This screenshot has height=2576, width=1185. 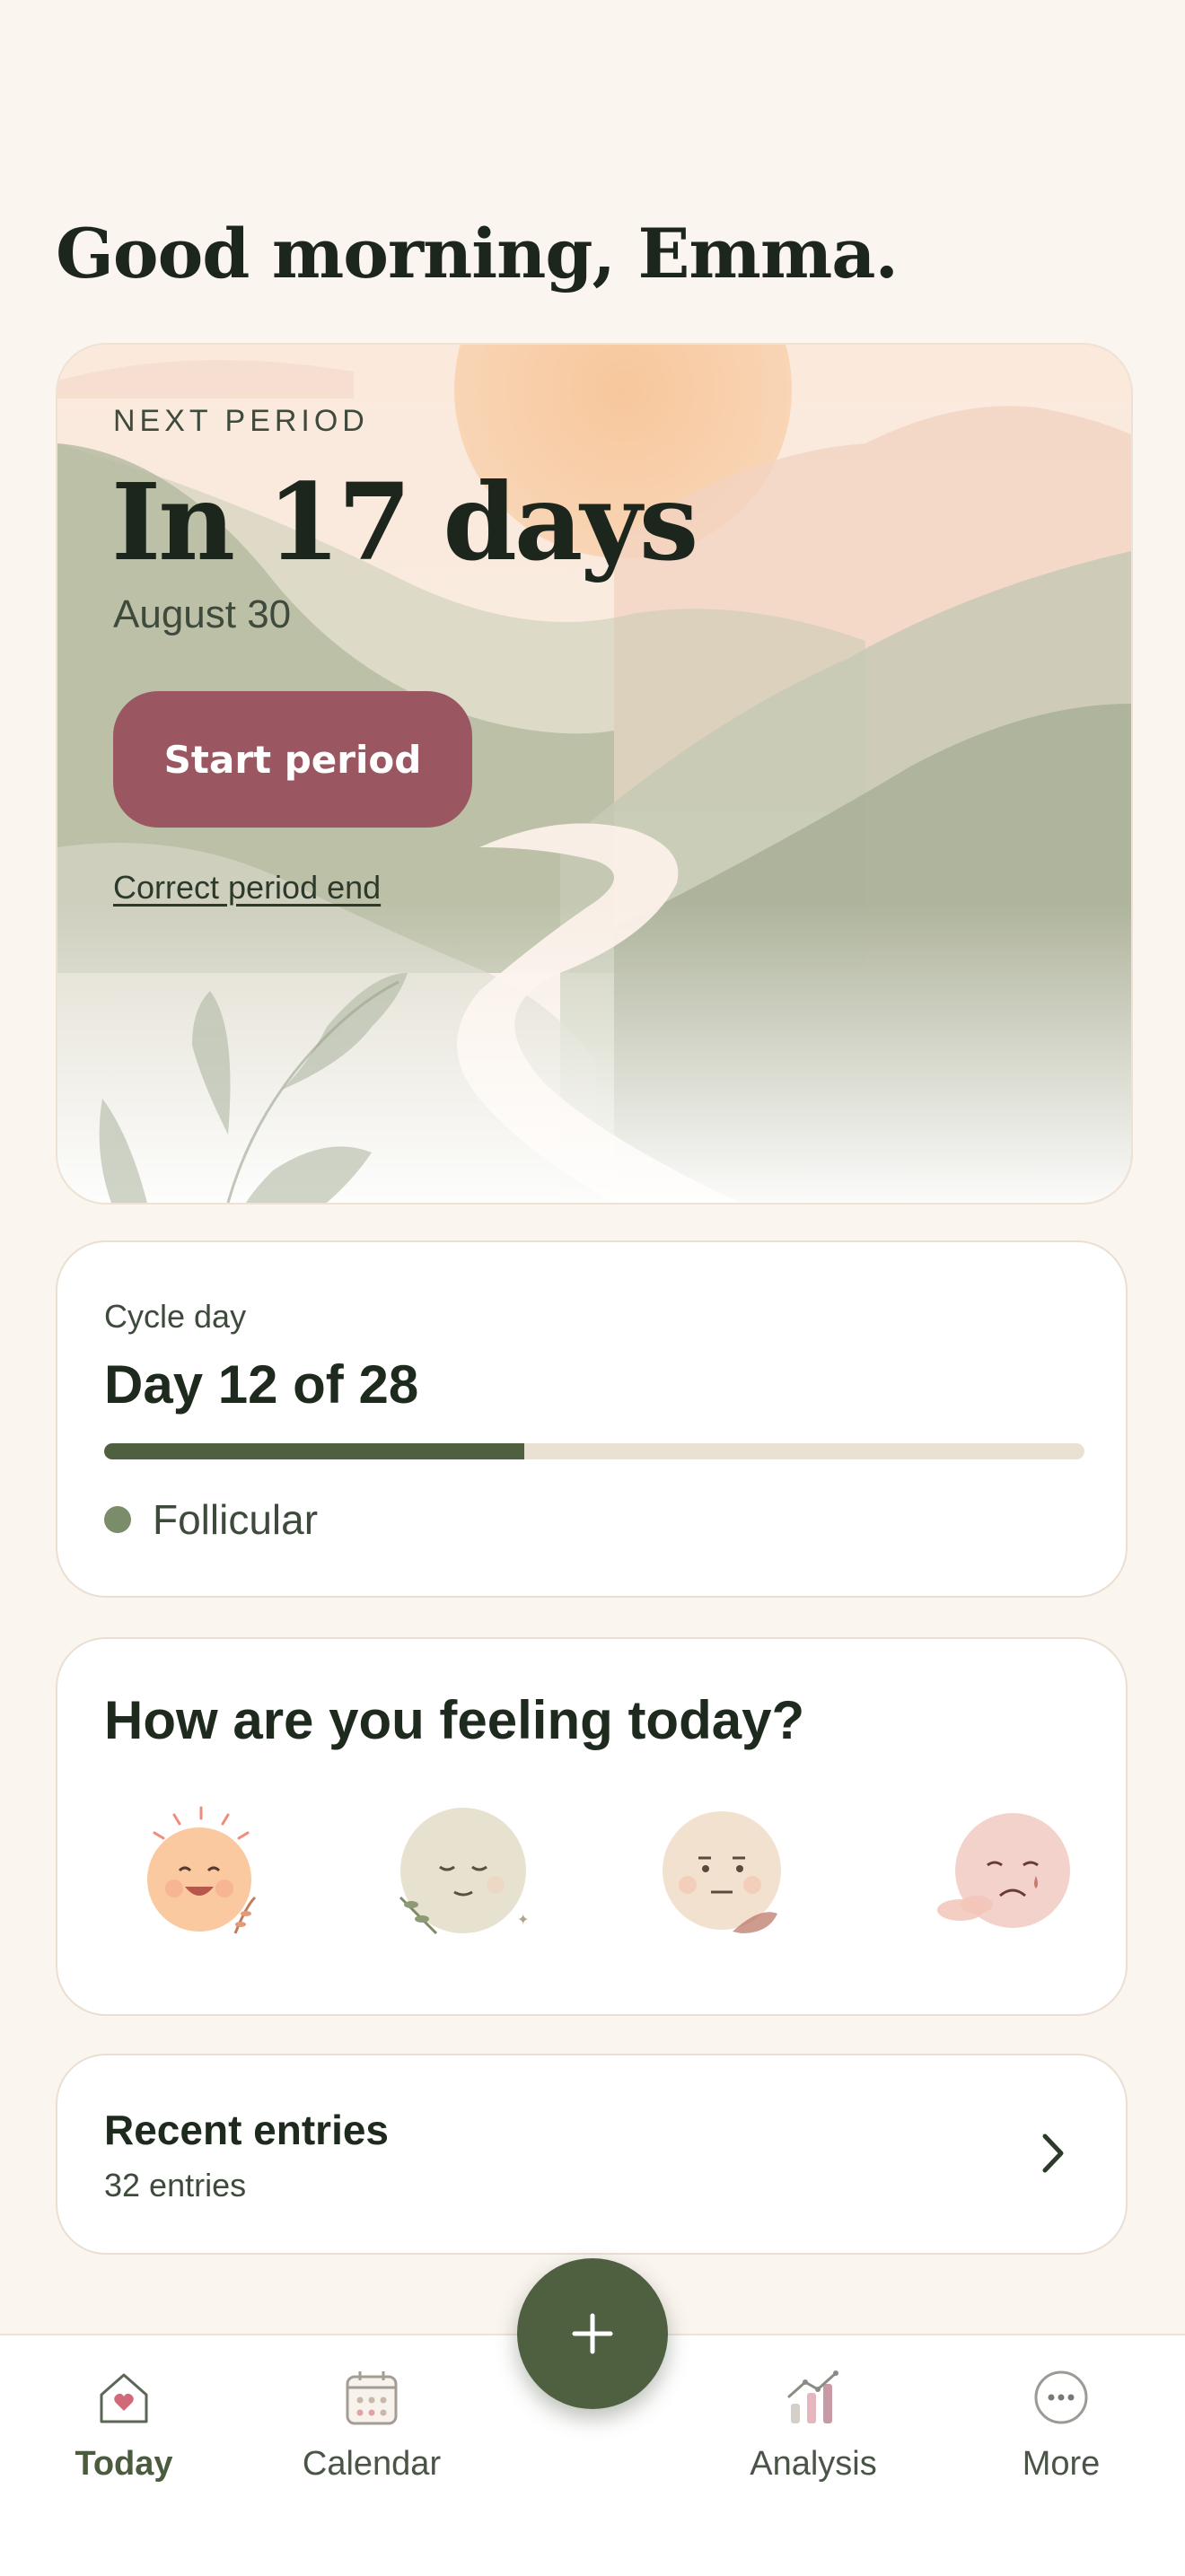 What do you see at coordinates (124, 2464) in the screenshot?
I see `nav-today-label: Today` at bounding box center [124, 2464].